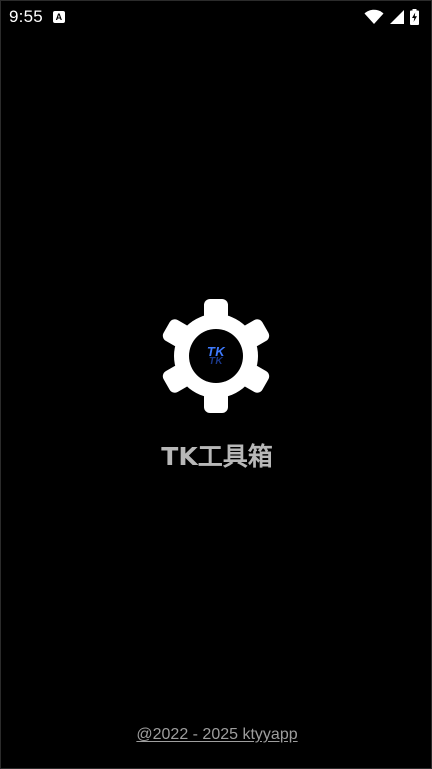 This screenshot has width=432, height=769. I want to click on copyright-link: @2022 - 2025 ktyyapp, so click(216, 735).